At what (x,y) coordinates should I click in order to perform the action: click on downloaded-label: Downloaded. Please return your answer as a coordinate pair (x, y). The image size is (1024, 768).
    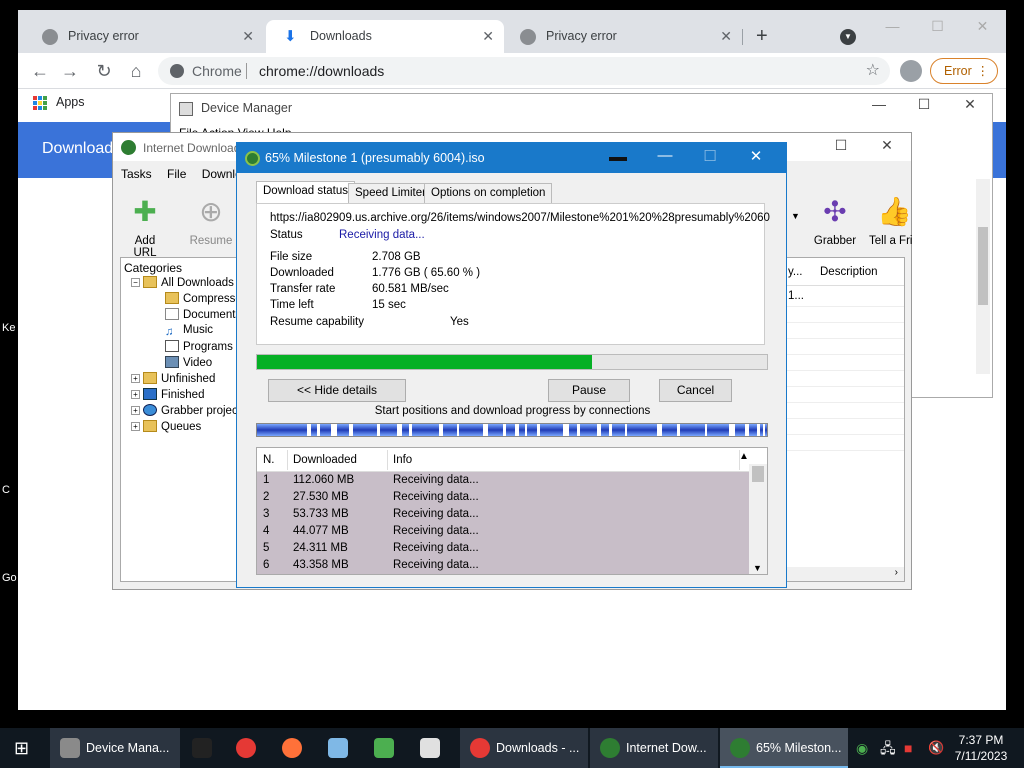
    Looking at the image, I should click on (302, 273).